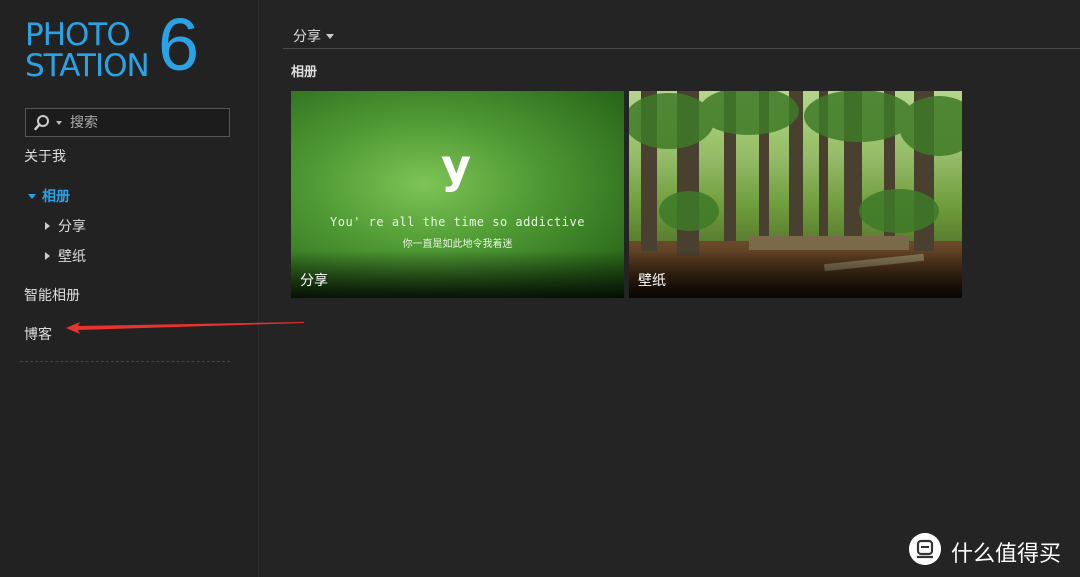 The width and height of the screenshot is (1080, 577). What do you see at coordinates (652, 281) in the screenshot?
I see `album-label: 壁纸` at bounding box center [652, 281].